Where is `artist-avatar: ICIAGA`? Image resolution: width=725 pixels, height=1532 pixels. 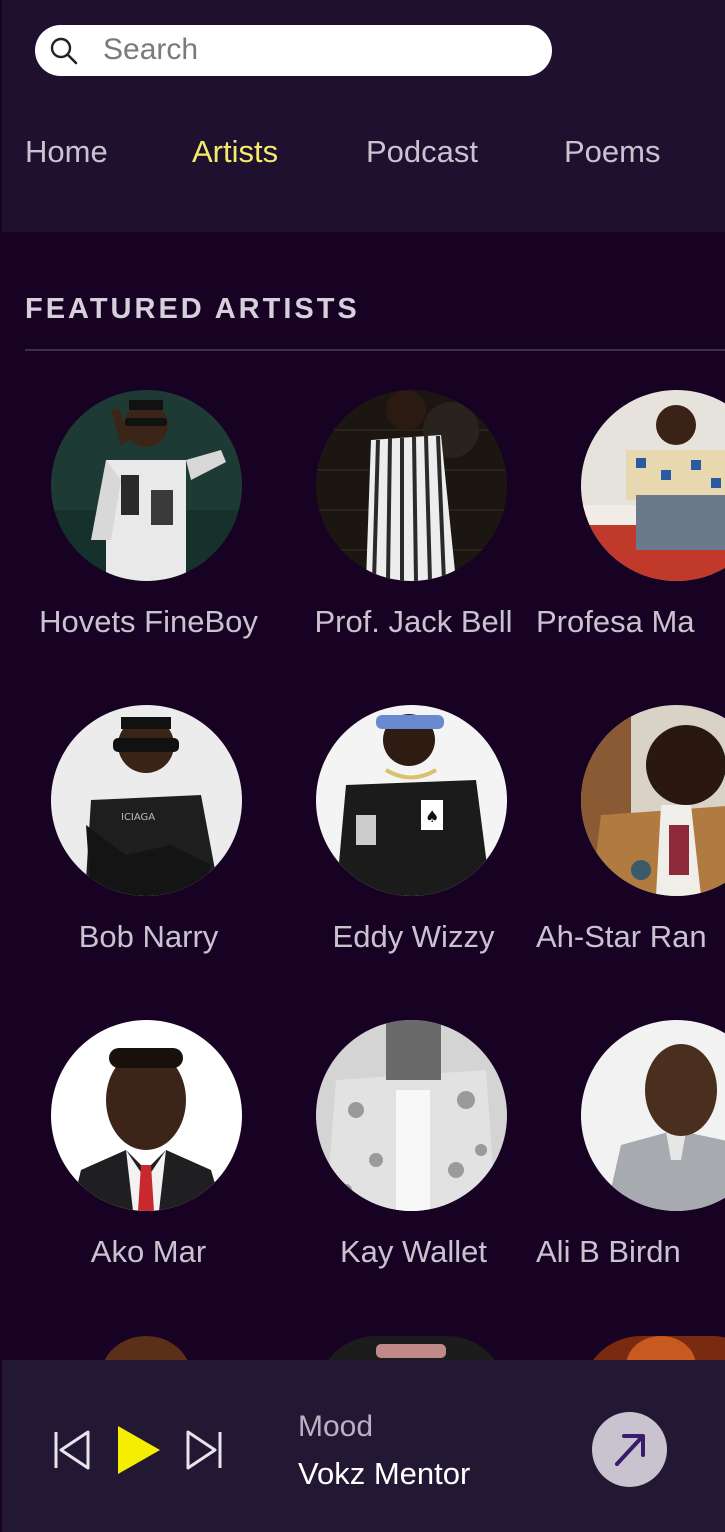
artist-avatar: ICIAGA is located at coordinates (146, 800).